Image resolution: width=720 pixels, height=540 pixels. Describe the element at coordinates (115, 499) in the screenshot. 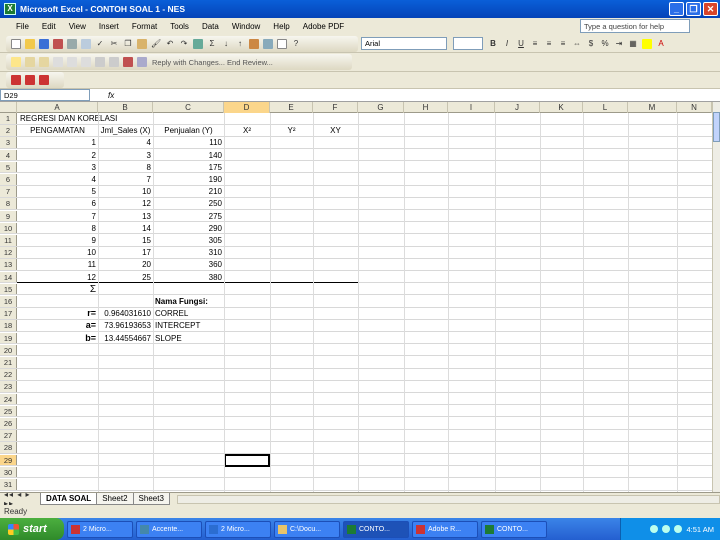

I see `sheet-tab-sheet2: Sheet2` at that location.